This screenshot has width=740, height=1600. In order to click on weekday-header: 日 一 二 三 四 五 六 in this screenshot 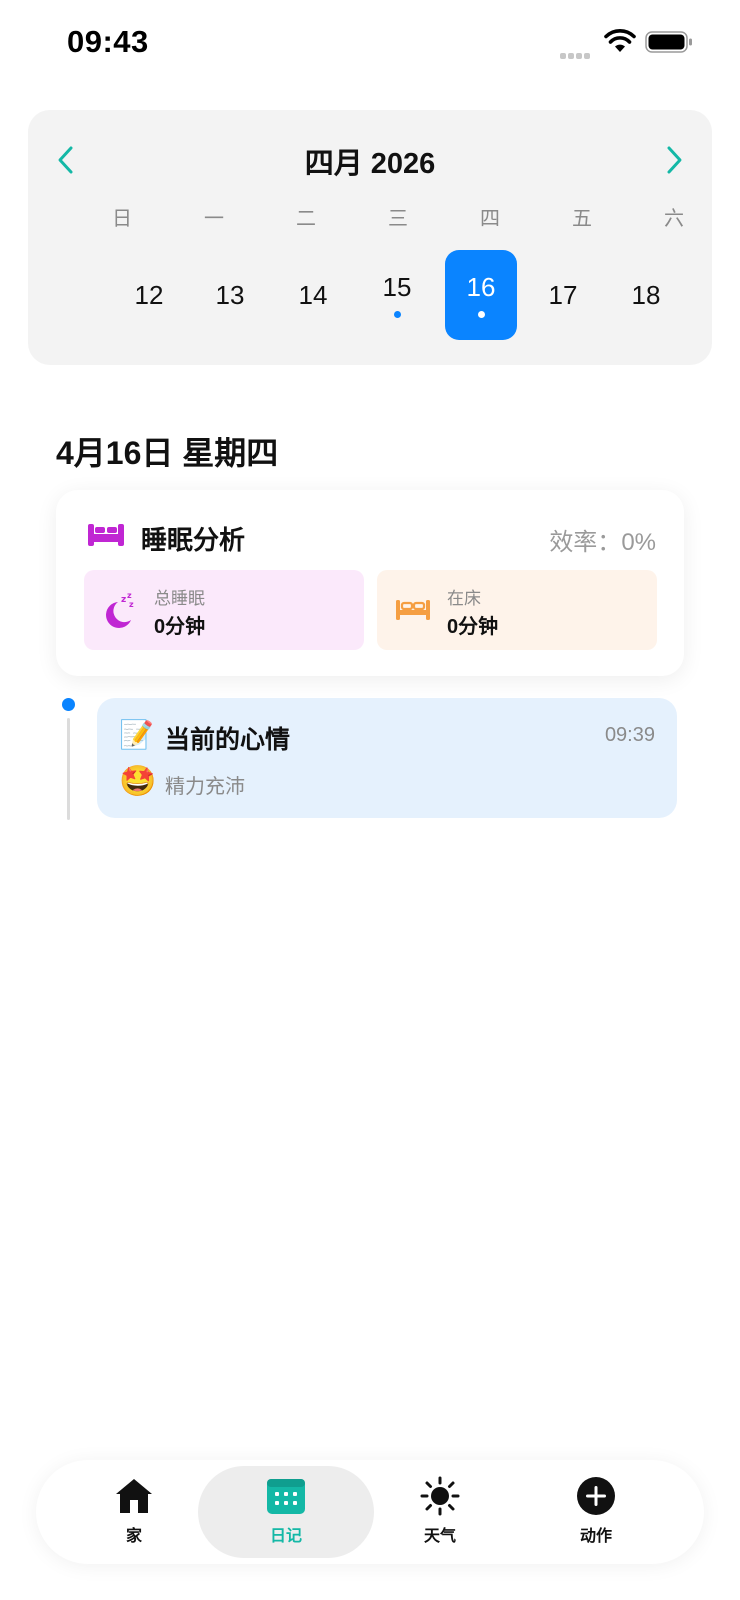, I will do `click(398, 216)`.